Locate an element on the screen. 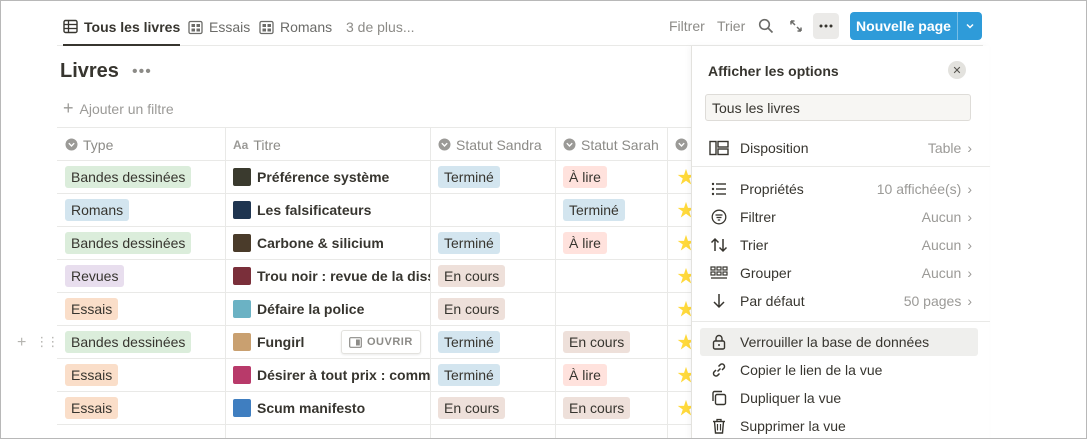 Image resolution: width=1087 pixels, height=439 pixels. open-page-button: OUVRIR is located at coordinates (381, 342).